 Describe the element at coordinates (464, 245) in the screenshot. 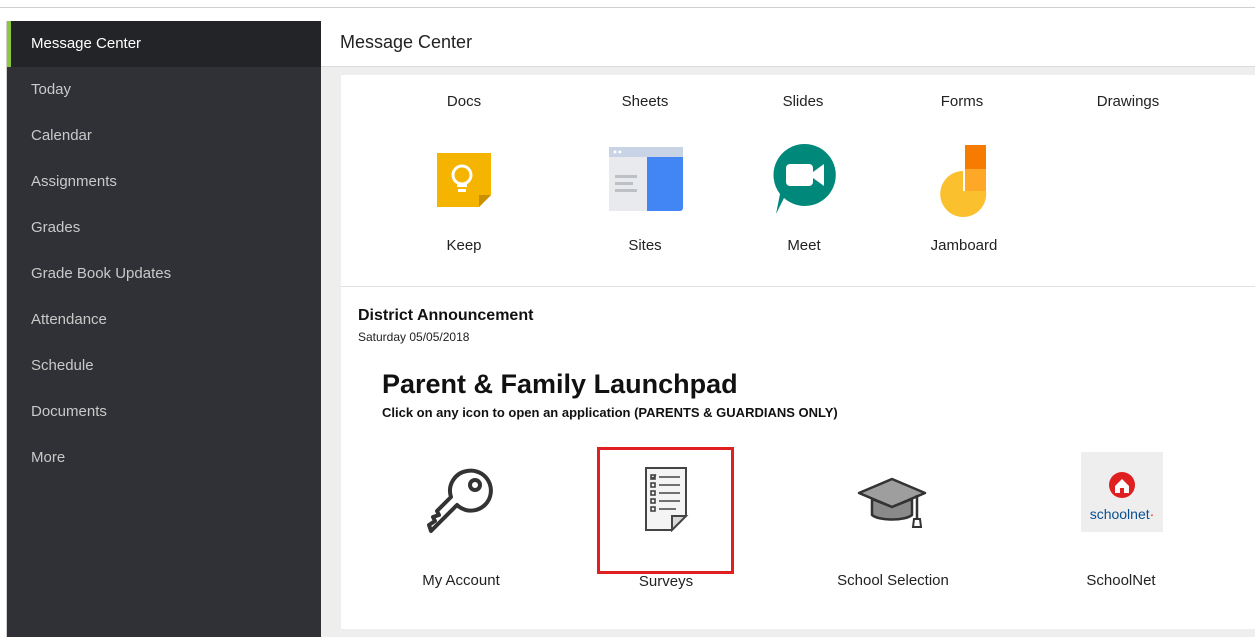

I see `keep-label: Keep` at that location.